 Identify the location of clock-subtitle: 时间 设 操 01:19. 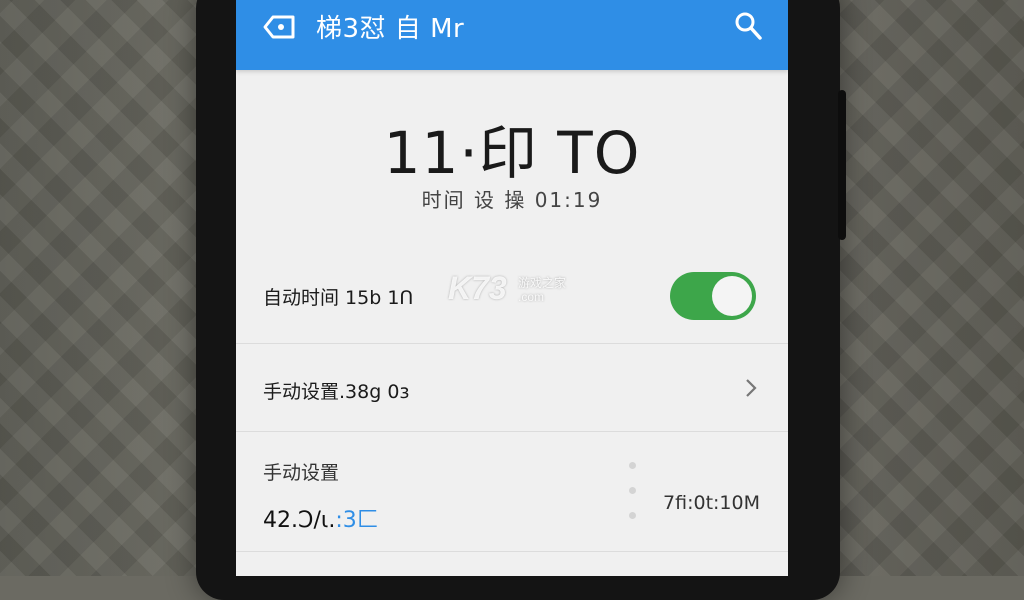
(512, 200).